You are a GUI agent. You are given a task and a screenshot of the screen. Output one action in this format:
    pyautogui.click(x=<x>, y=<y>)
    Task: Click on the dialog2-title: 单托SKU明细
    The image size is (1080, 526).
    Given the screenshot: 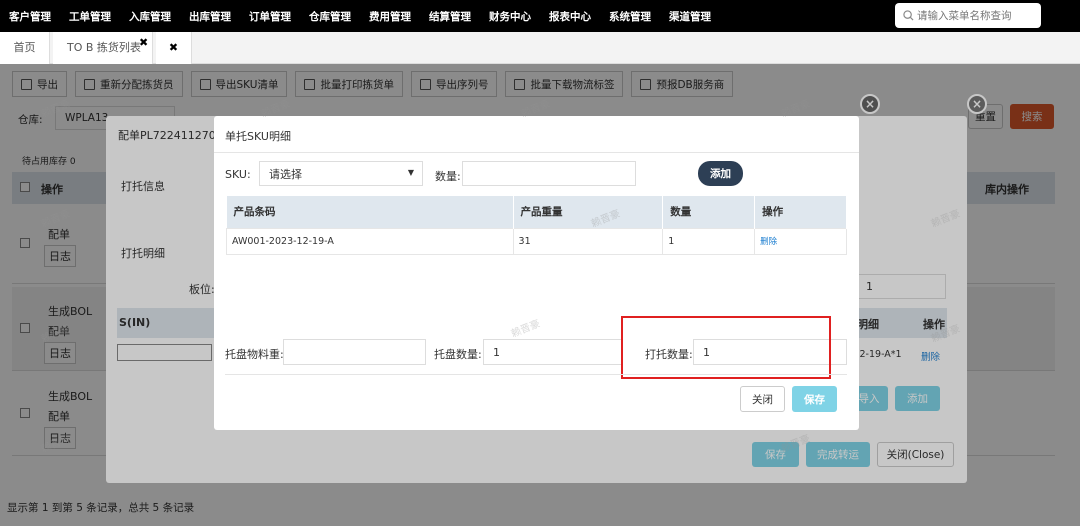 What is the action you would take?
    pyautogui.click(x=258, y=136)
    